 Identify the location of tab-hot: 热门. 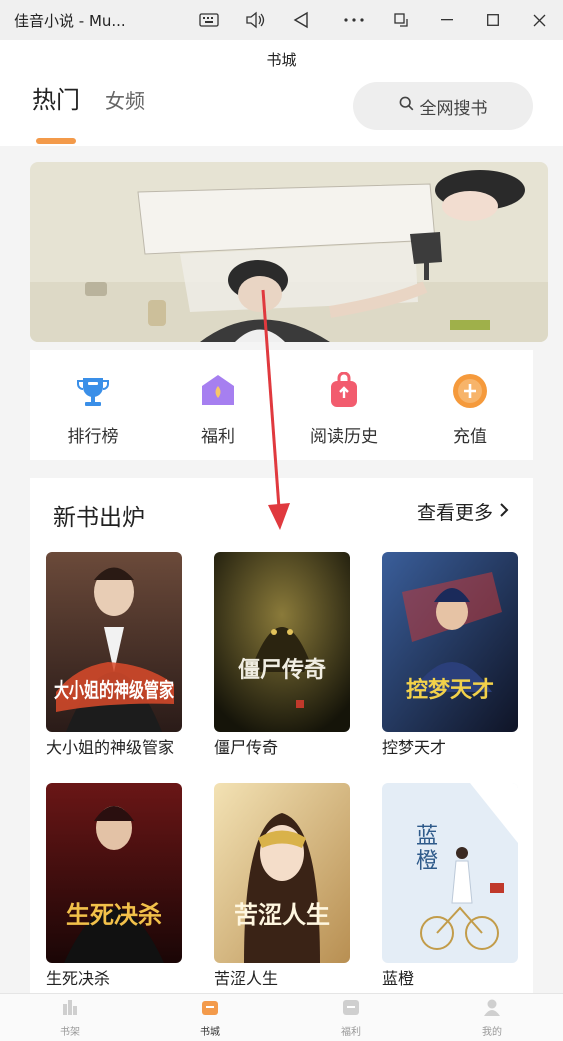
(56, 97).